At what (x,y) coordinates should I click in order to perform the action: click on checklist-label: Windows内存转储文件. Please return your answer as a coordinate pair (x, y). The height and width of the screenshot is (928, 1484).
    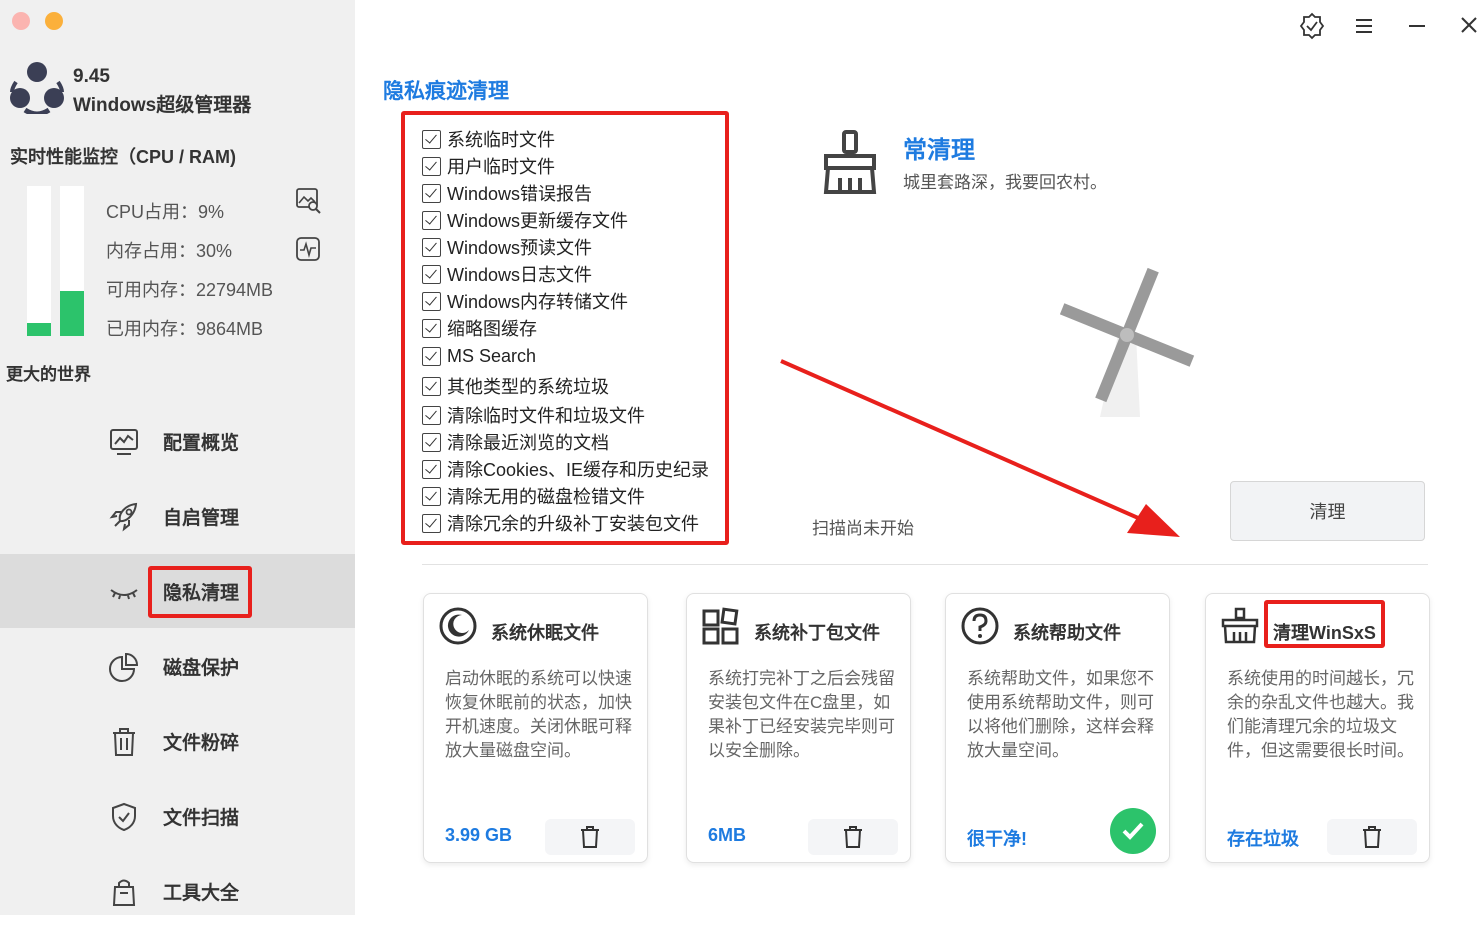
    Looking at the image, I should click on (538, 302).